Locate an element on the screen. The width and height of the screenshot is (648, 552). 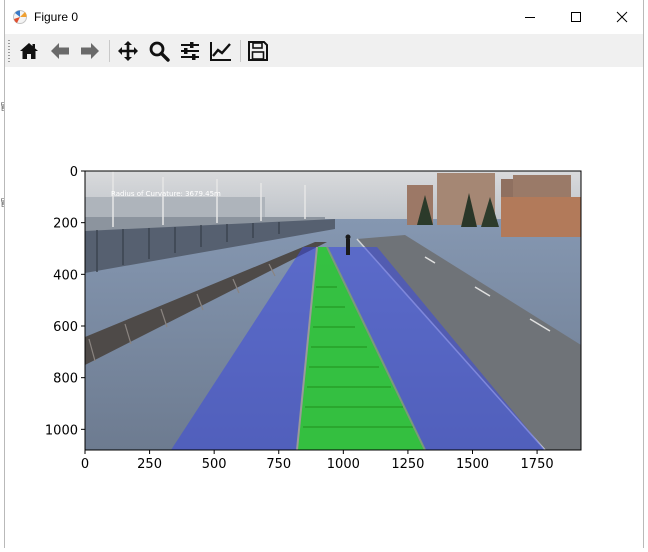
minimize-button is located at coordinates (530, 17).